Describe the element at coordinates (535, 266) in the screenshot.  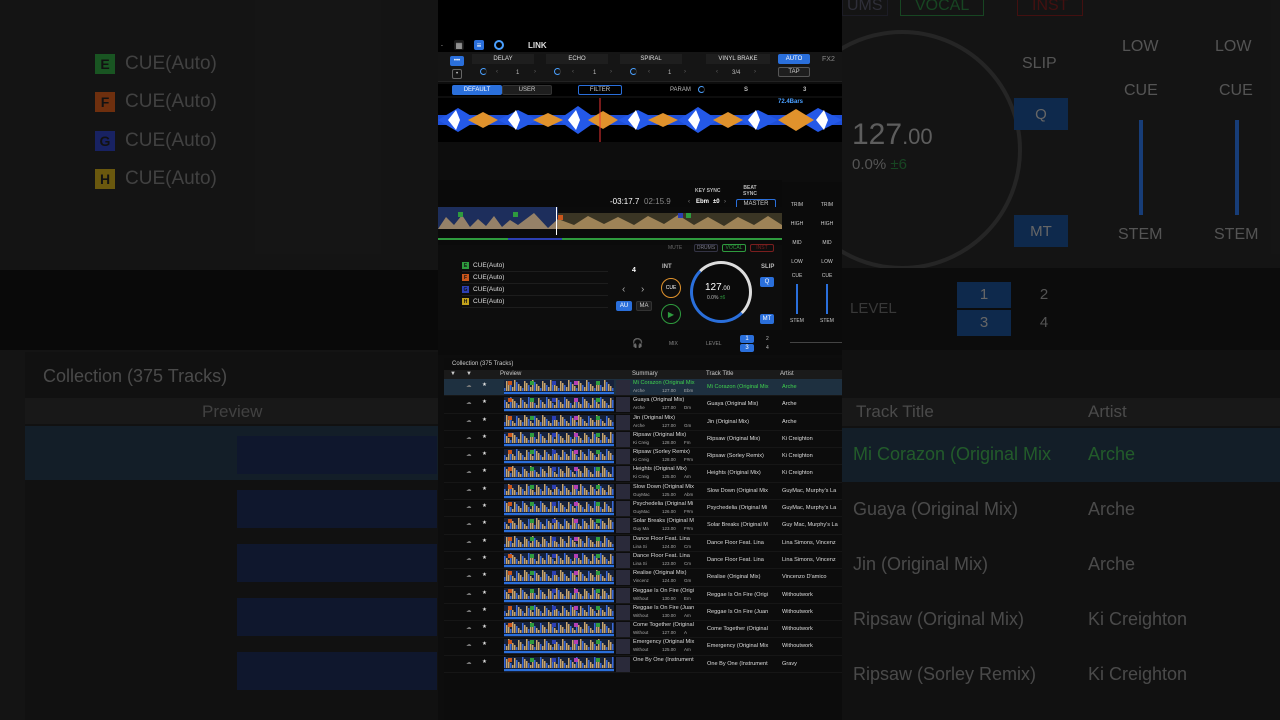
I see `cue-row: E CUE(Auto)` at that location.